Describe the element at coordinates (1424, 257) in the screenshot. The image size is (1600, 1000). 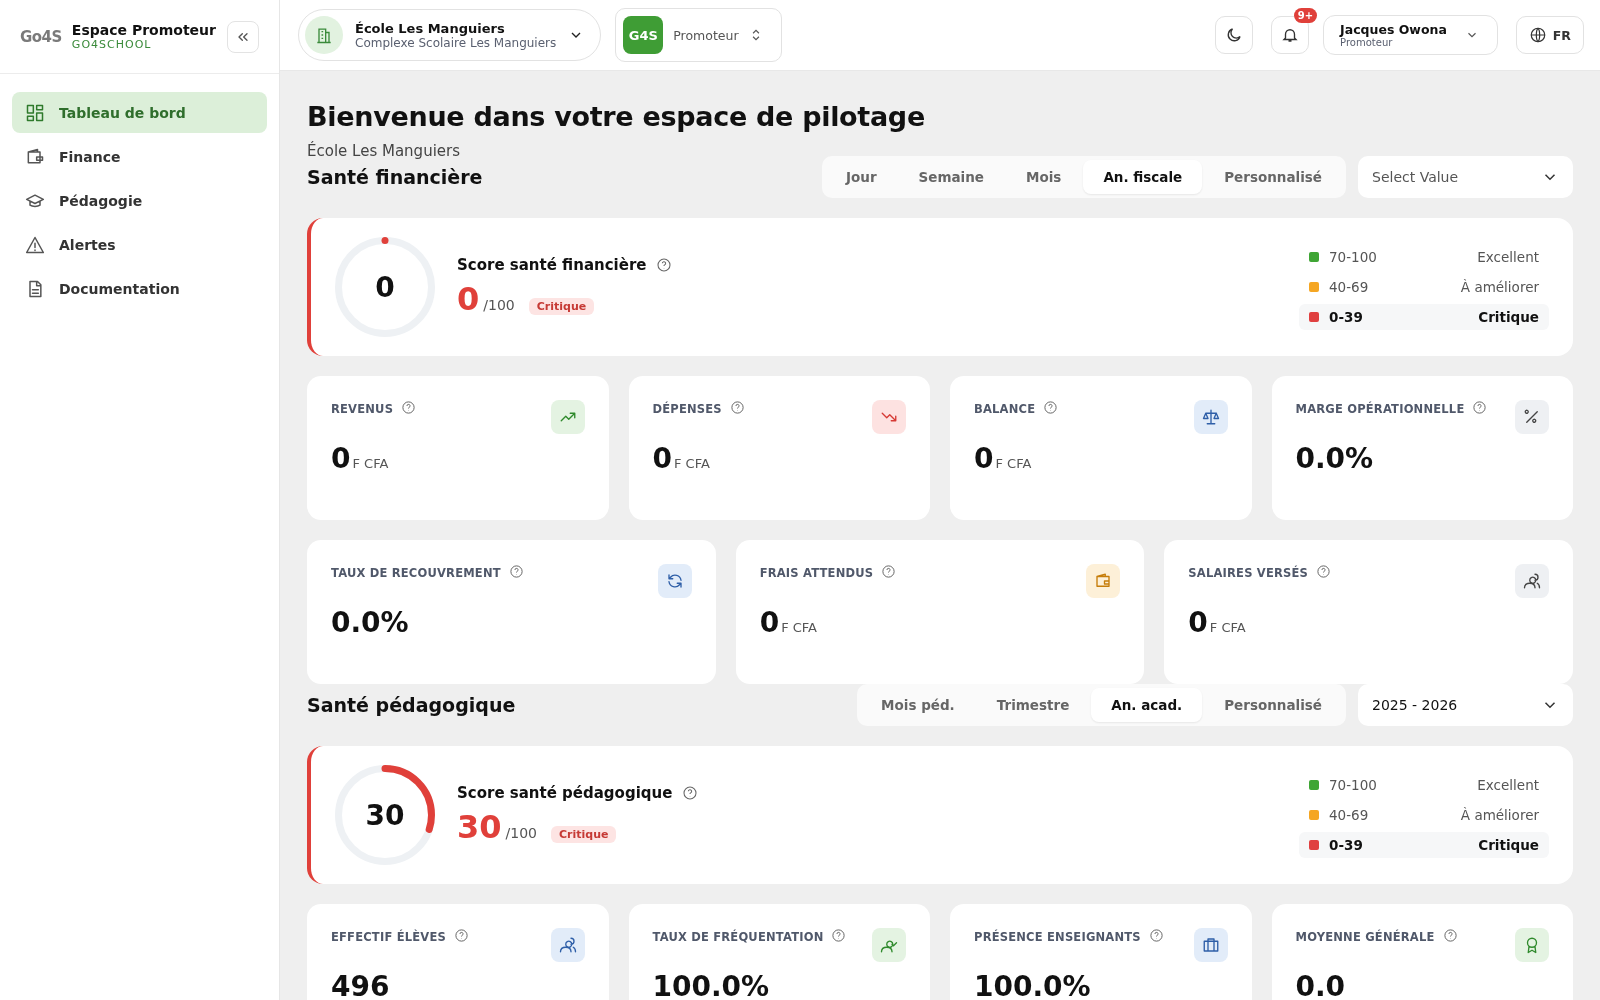
I see `legend-row: 70-100 Excellent` at that location.